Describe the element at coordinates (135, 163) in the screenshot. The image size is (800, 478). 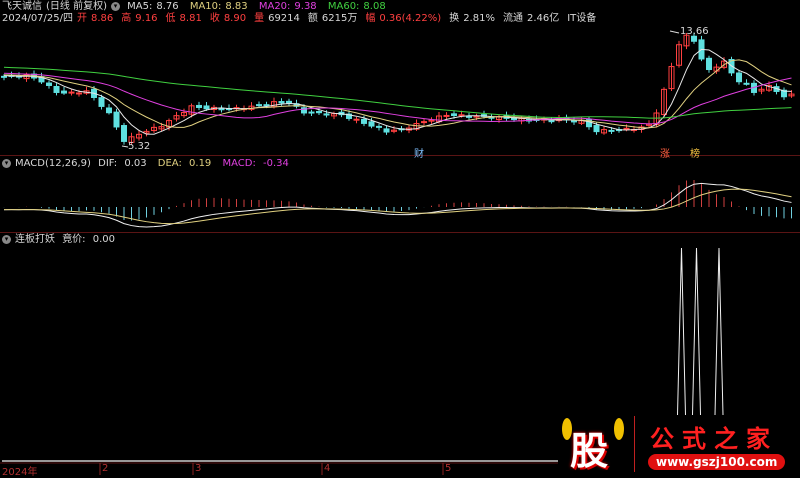
I see `dif-value: 0.03` at that location.